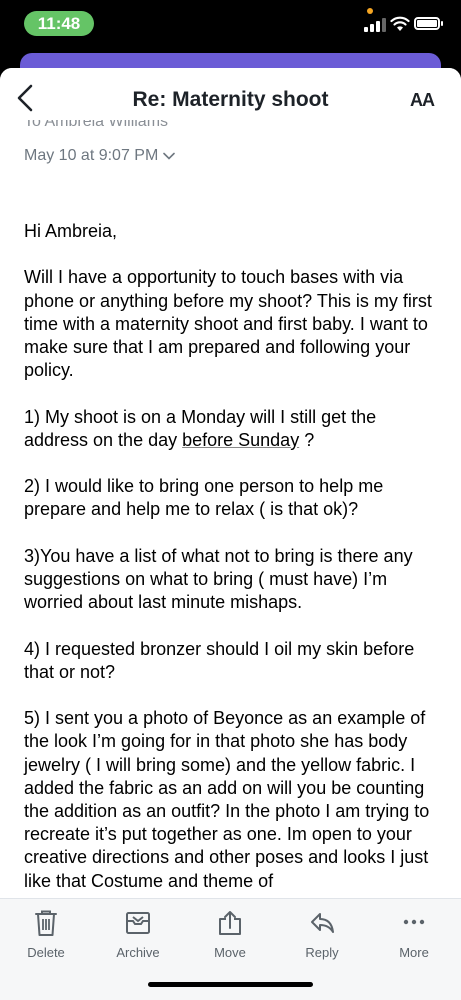 This screenshot has height=1000, width=461. I want to click on wifi-icon, so click(400, 23).